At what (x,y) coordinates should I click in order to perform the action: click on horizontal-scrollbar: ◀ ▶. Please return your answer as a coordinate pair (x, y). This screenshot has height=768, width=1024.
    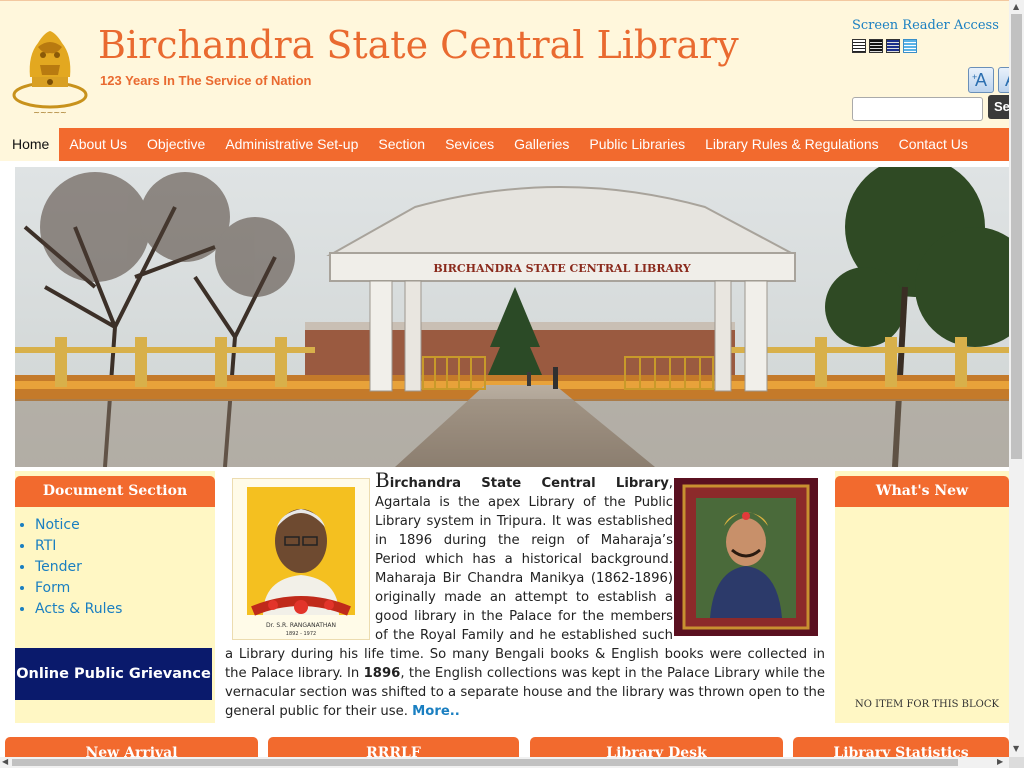
    Looking at the image, I should click on (504, 762).